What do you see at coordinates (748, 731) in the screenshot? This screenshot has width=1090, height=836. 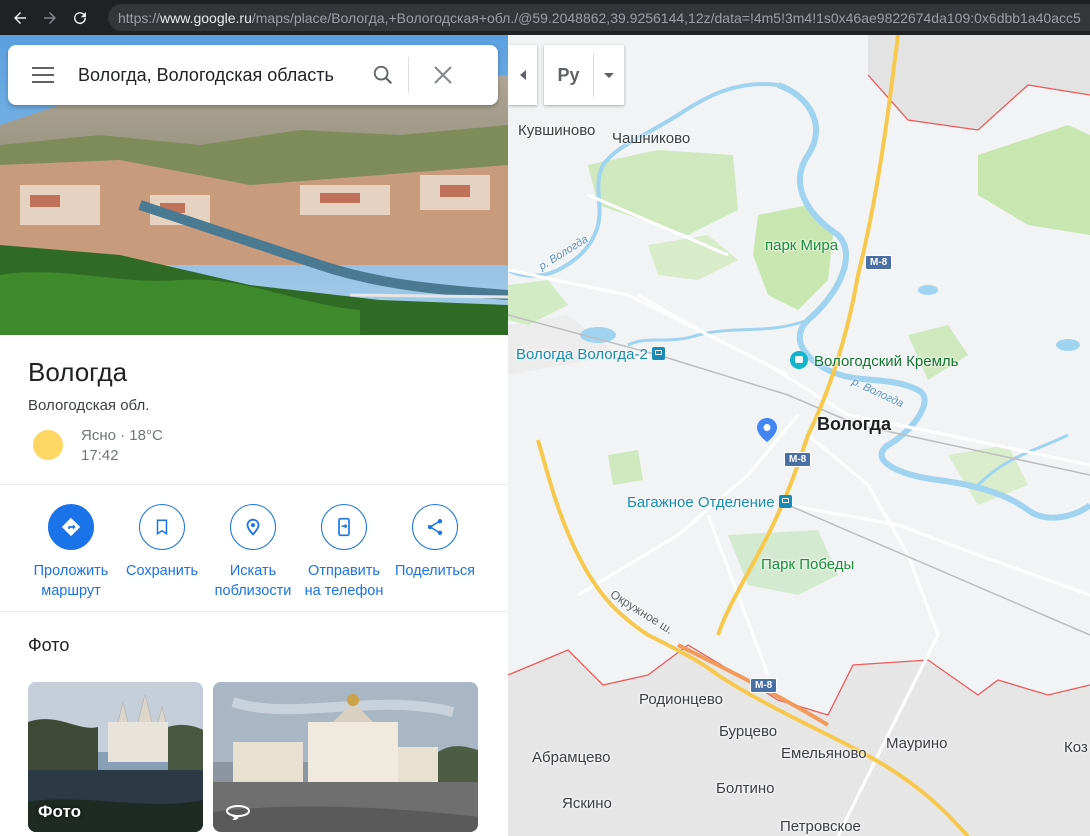 I see `map-label-burtsevo: Бурцево` at bounding box center [748, 731].